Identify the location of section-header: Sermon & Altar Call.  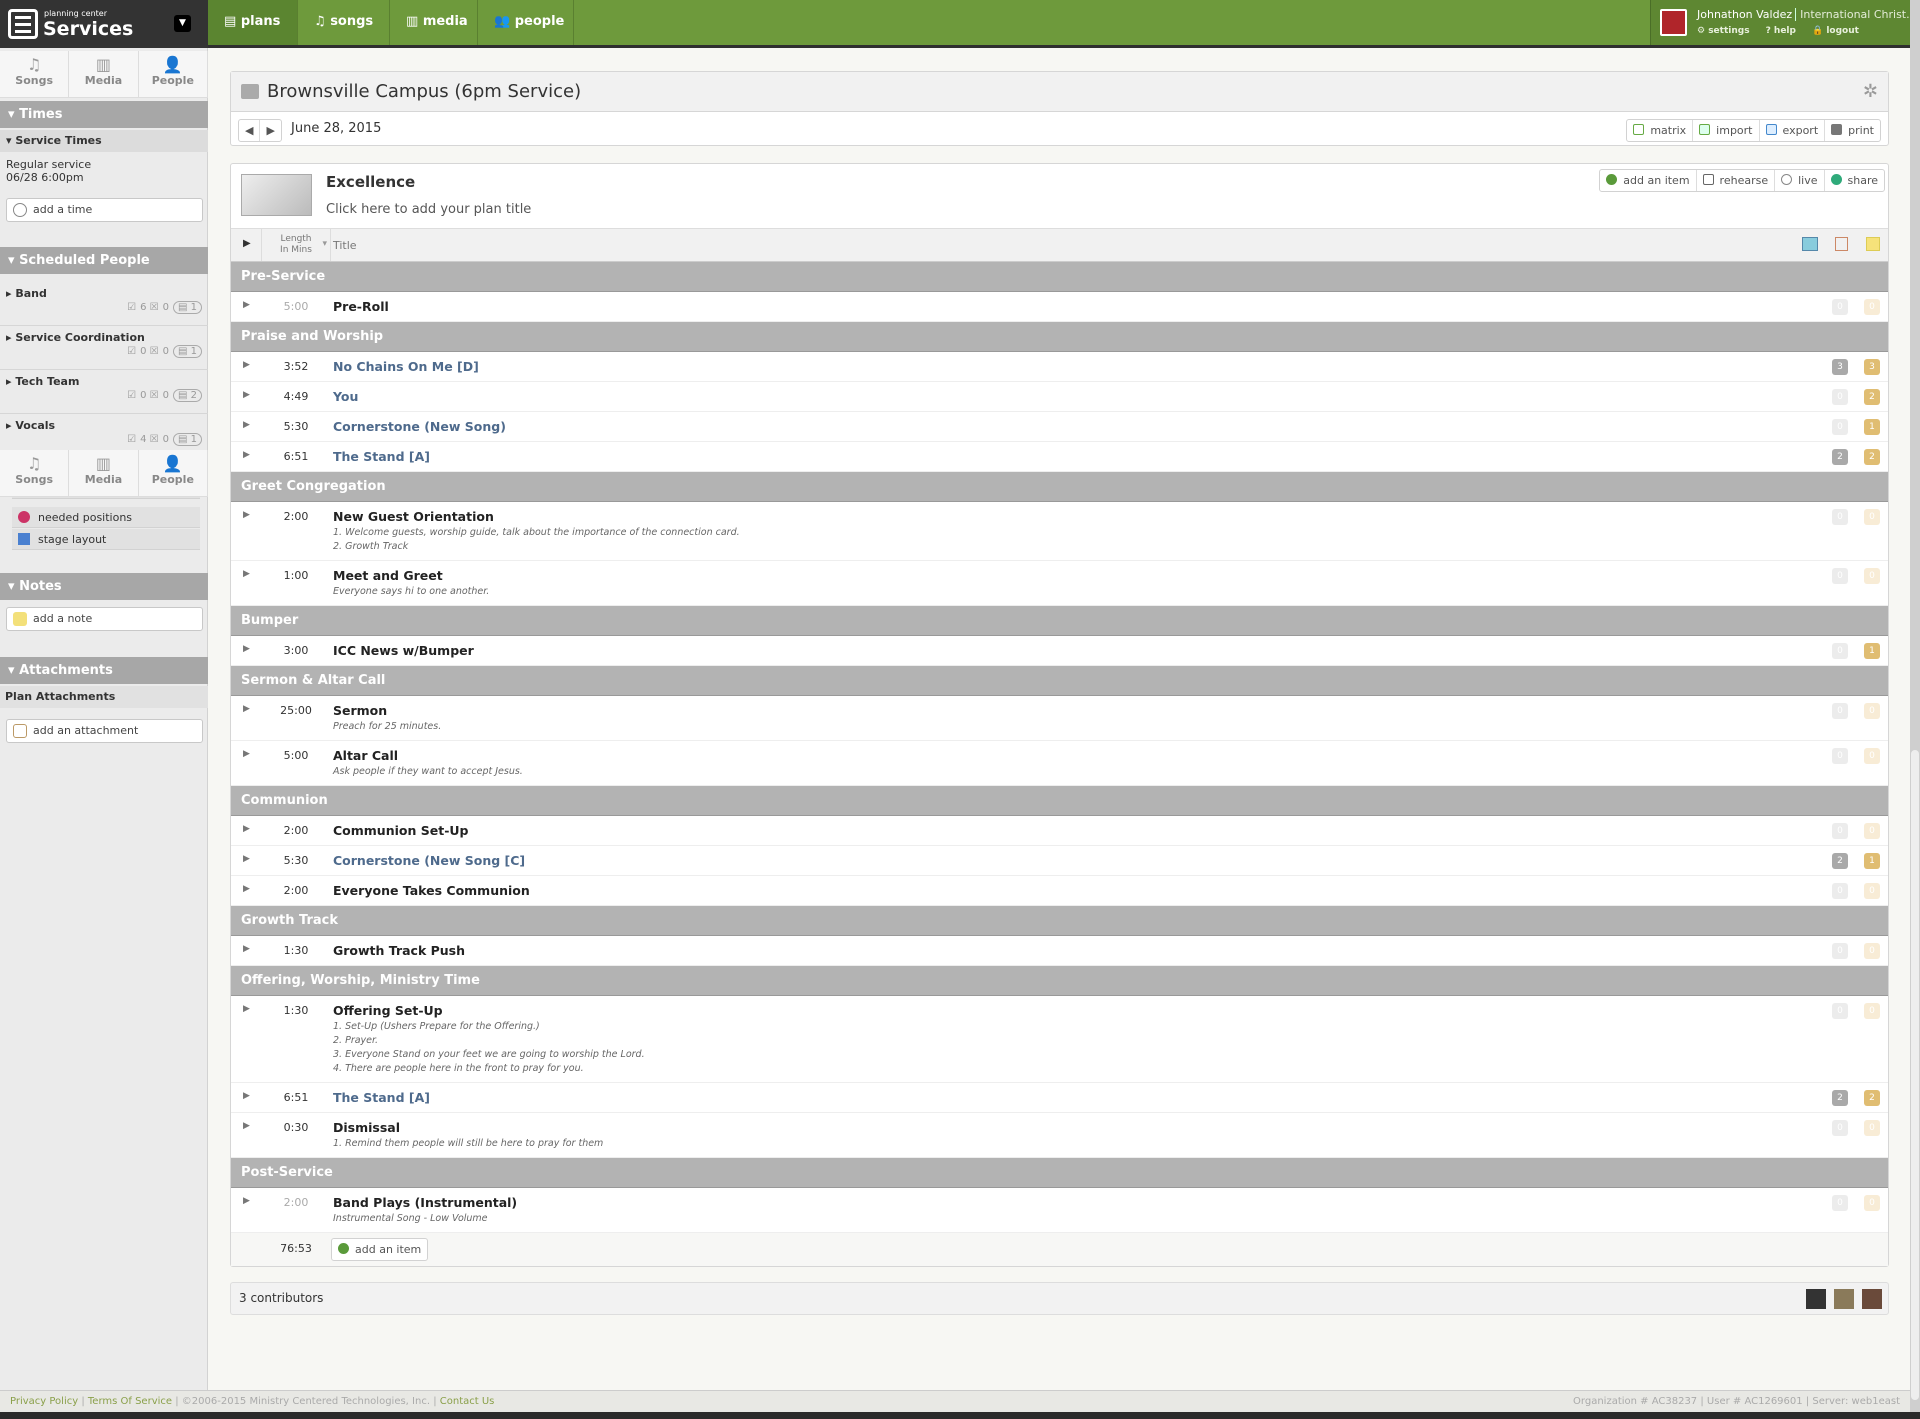
(1059, 681).